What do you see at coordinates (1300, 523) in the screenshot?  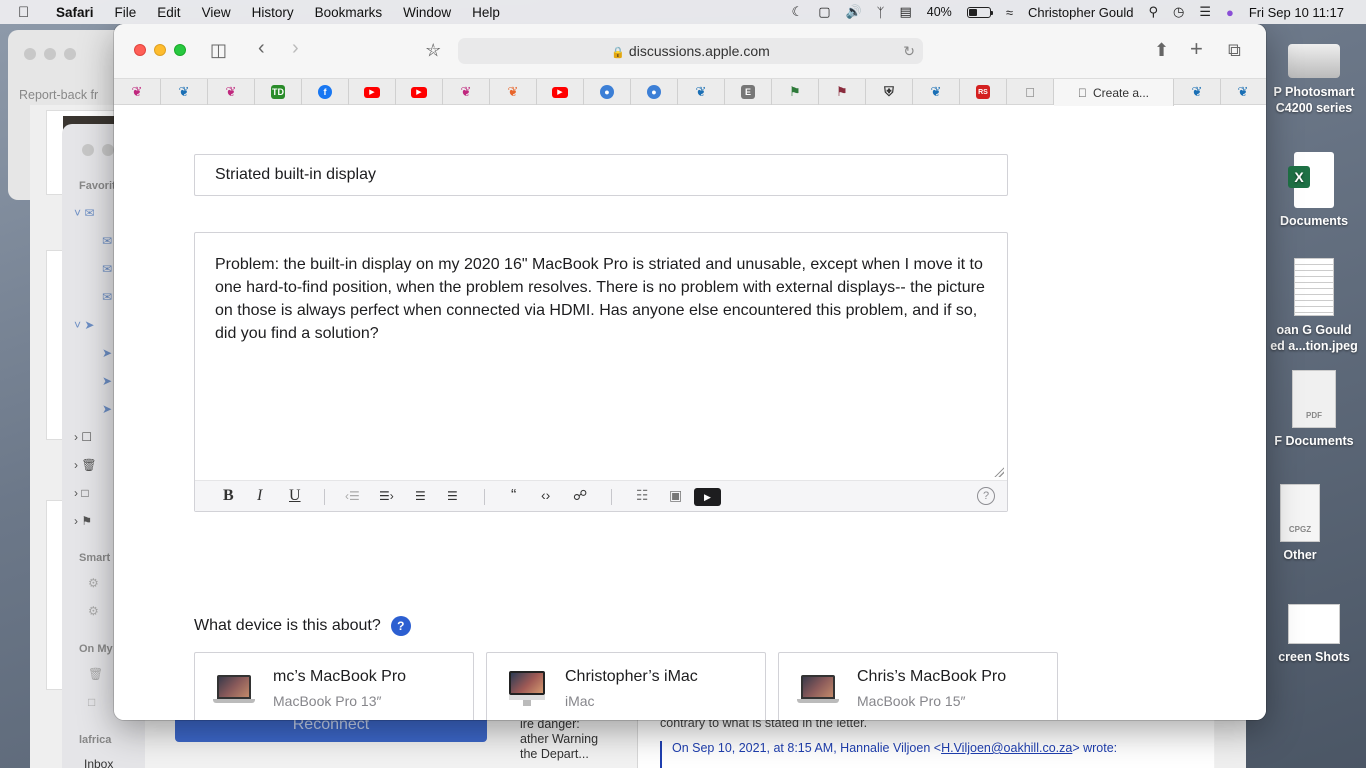 I see `desktop-icon-other: CPGZ Other` at bounding box center [1300, 523].